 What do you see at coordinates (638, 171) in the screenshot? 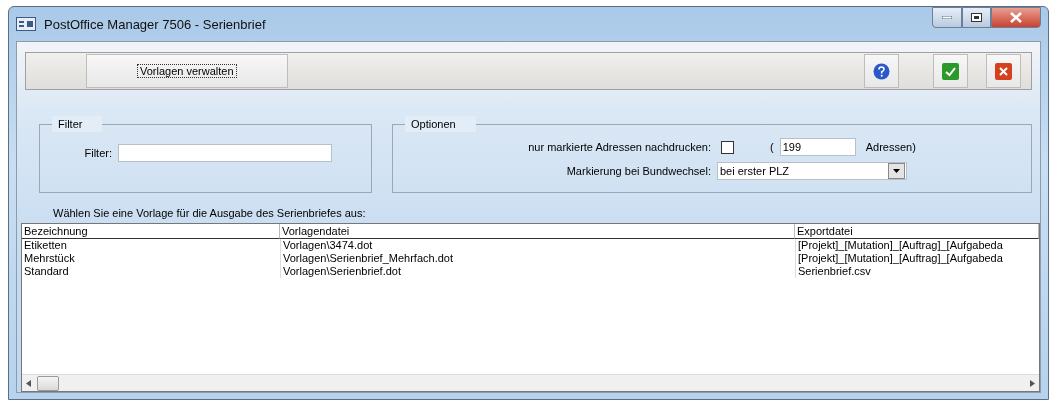
I see `field-label: Markierung bei Bundwechsel:` at bounding box center [638, 171].